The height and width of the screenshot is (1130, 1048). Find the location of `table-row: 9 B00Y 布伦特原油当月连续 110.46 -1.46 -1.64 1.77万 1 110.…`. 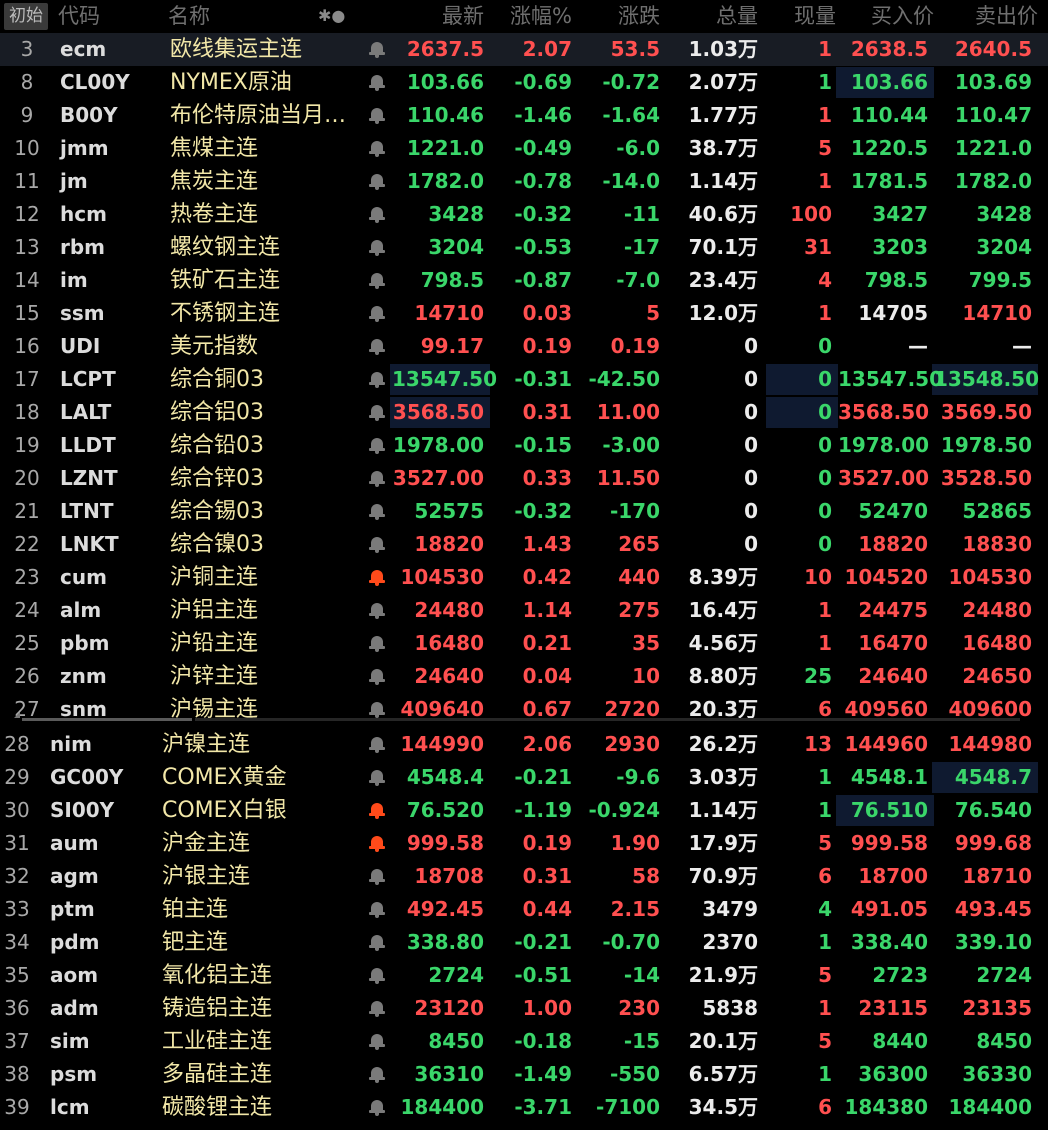

table-row: 9 B00Y 布伦特原油当月连续 110.46 -1.46 -1.64 1.77万 1 110.… is located at coordinates (524, 115).